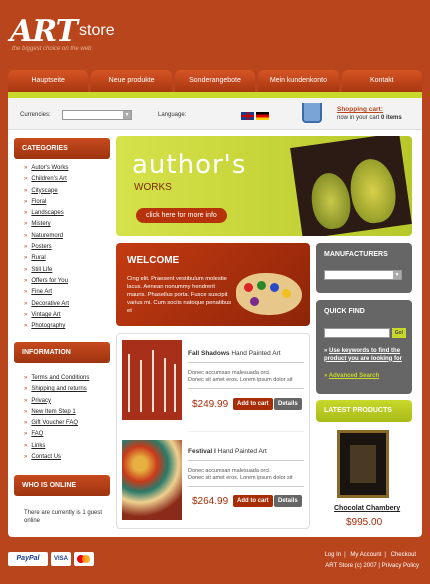 The height and width of the screenshot is (584, 430). Describe the element at coordinates (344, 311) in the screenshot. I see `quick-find-title: QUICK FIND` at that location.